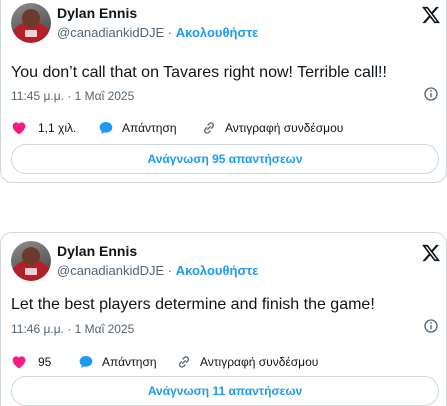 The image size is (447, 406). I want to click on tweet-timestamp: 11:46 μ.μ. · 1 Μαΐ 2025, so click(72, 329).